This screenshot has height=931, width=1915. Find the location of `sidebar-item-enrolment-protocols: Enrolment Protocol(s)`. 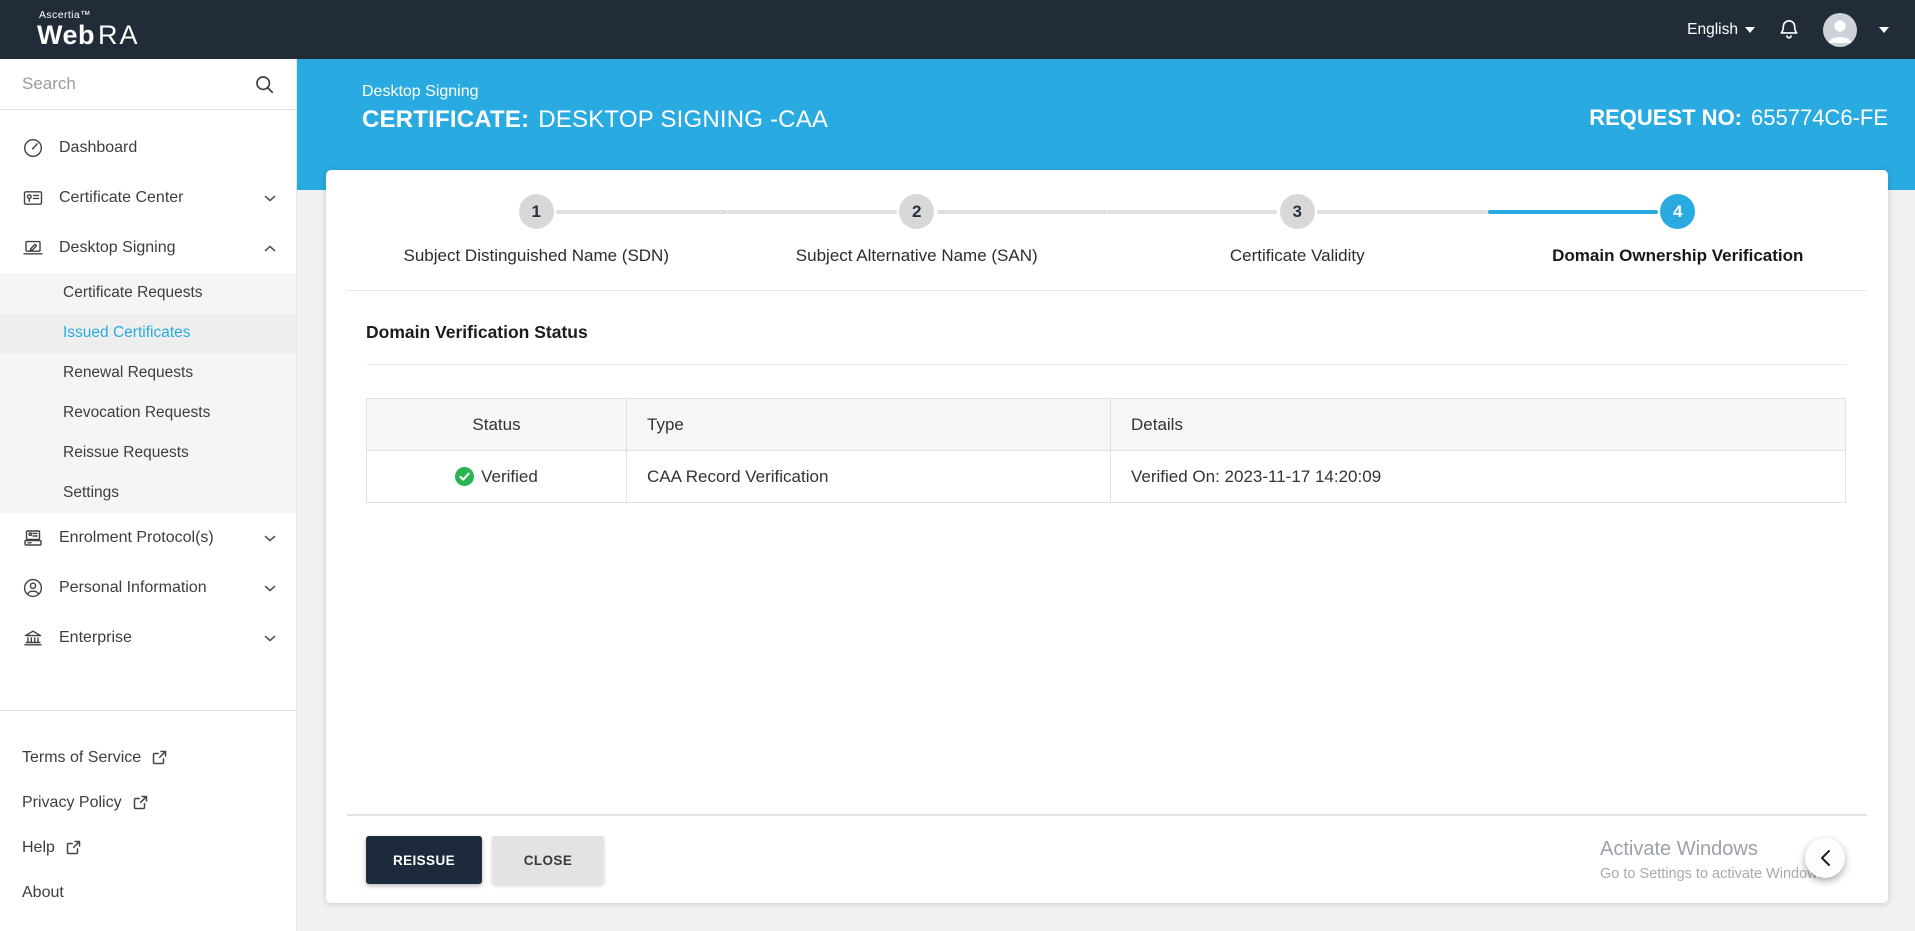

sidebar-item-enrolment-protocols: Enrolment Protocol(s) is located at coordinates (148, 538).